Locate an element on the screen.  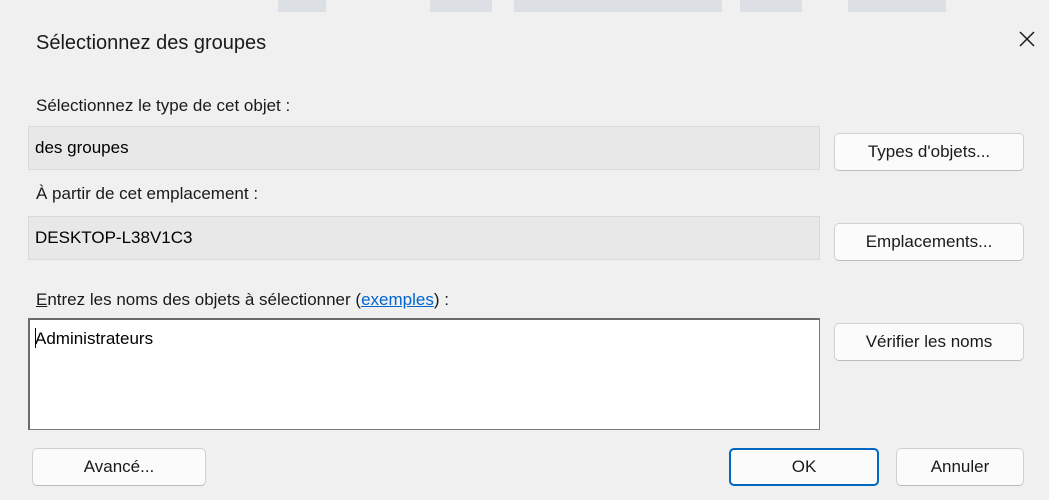
access-key-letter: E is located at coordinates (42, 299).